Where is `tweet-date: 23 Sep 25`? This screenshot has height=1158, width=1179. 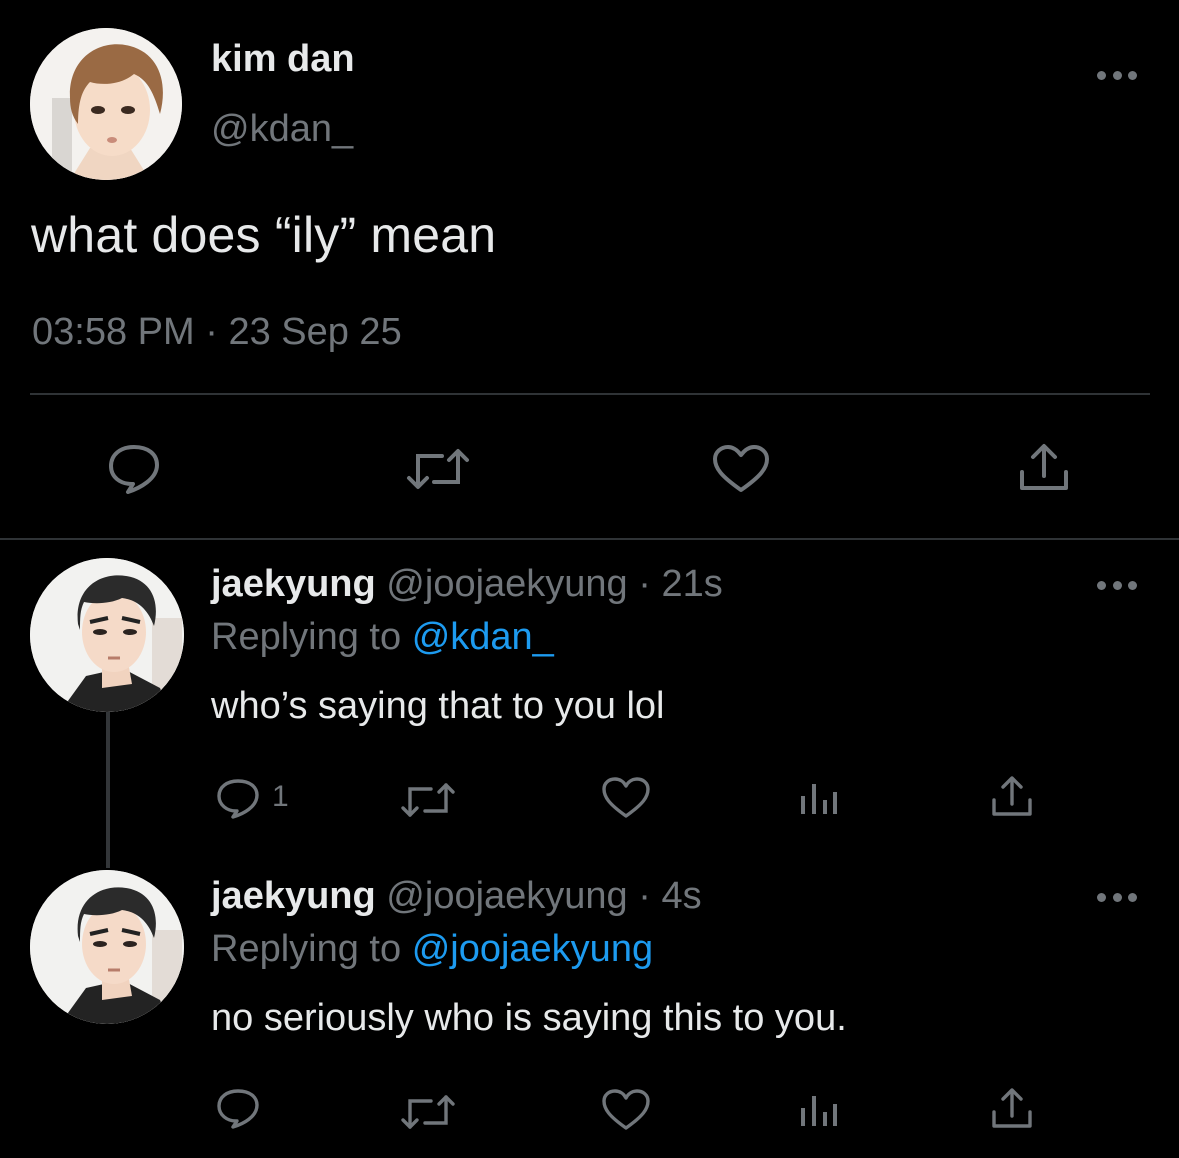 tweet-date: 23 Sep 25 is located at coordinates (315, 332).